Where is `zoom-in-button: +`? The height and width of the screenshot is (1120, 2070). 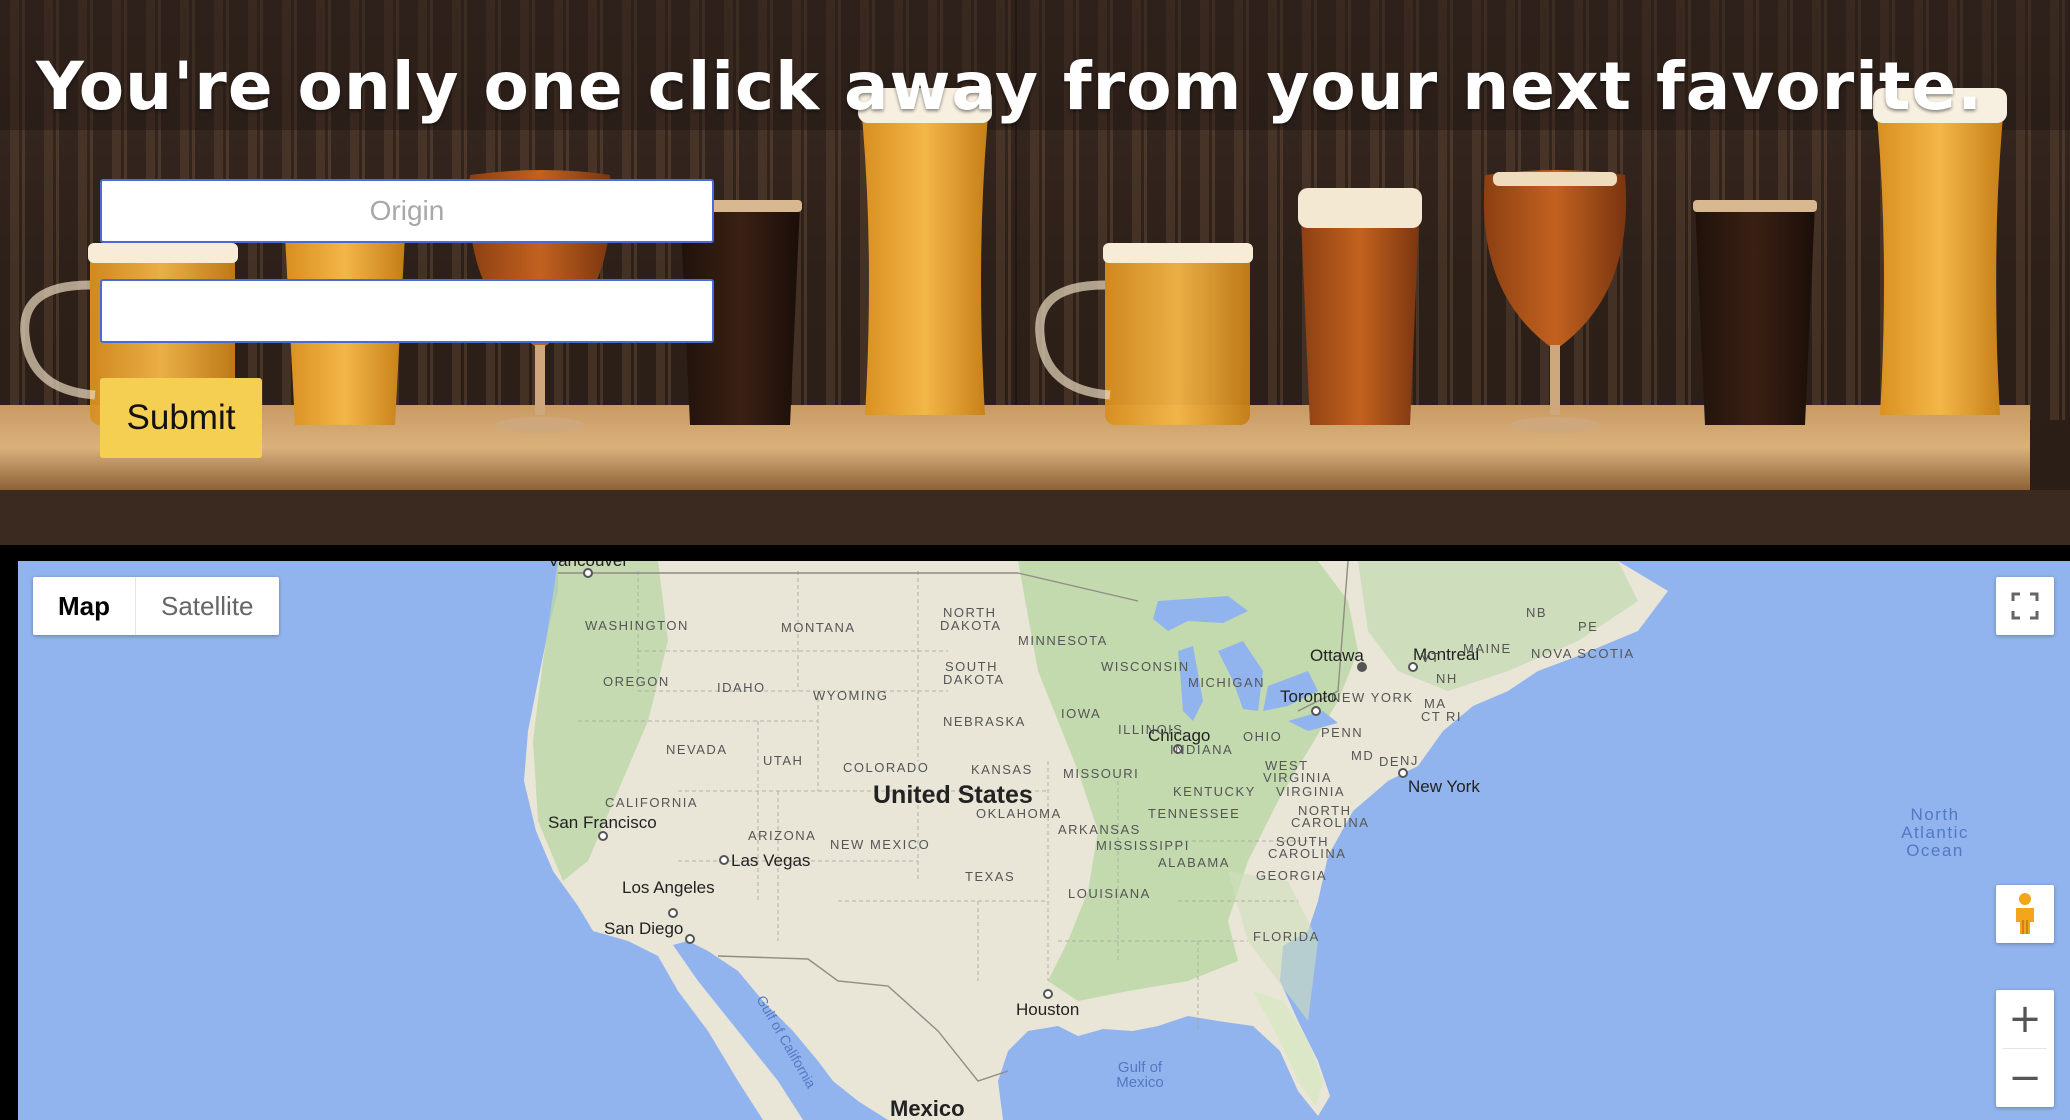
zoom-in-button: + is located at coordinates (2025, 1019).